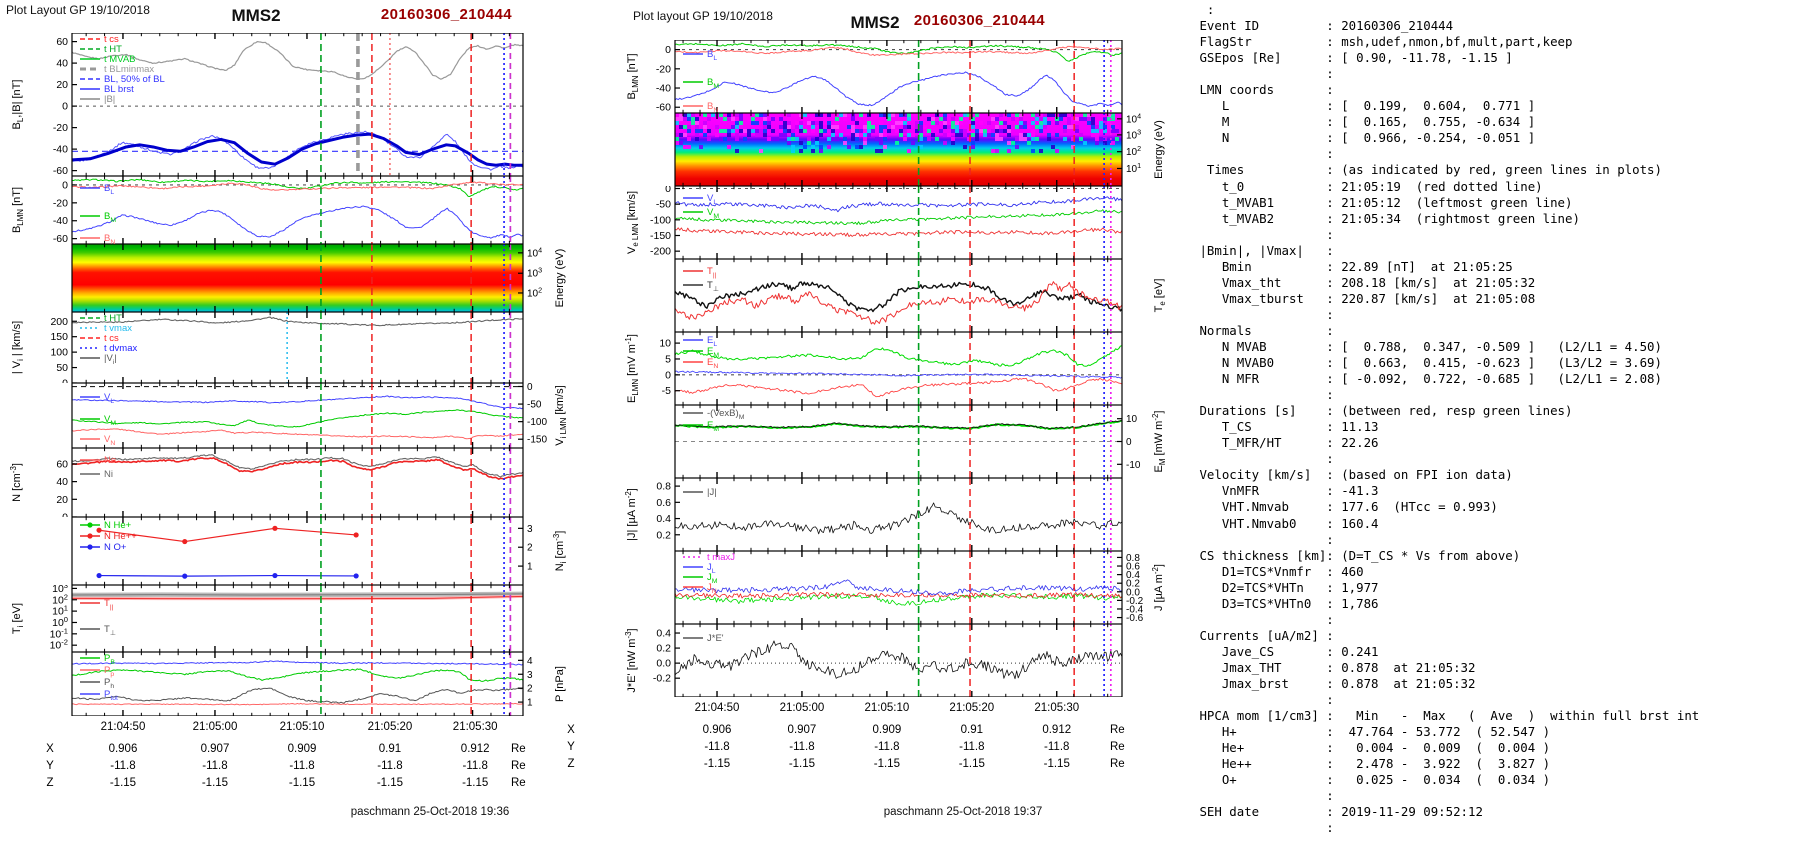 The image size is (1804, 841). I want to click on svg-text: 40, so click(62, 482).